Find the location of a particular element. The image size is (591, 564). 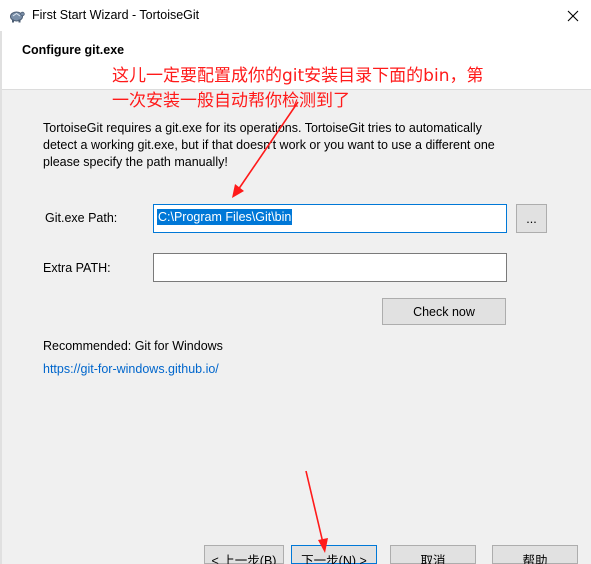

git-path-input: C:\Program Files\Git\bin is located at coordinates (330, 218).